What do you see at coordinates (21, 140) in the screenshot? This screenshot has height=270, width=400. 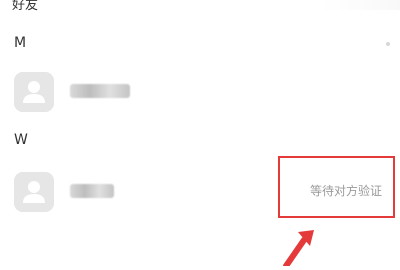 I see `section-letter-w: W` at bounding box center [21, 140].